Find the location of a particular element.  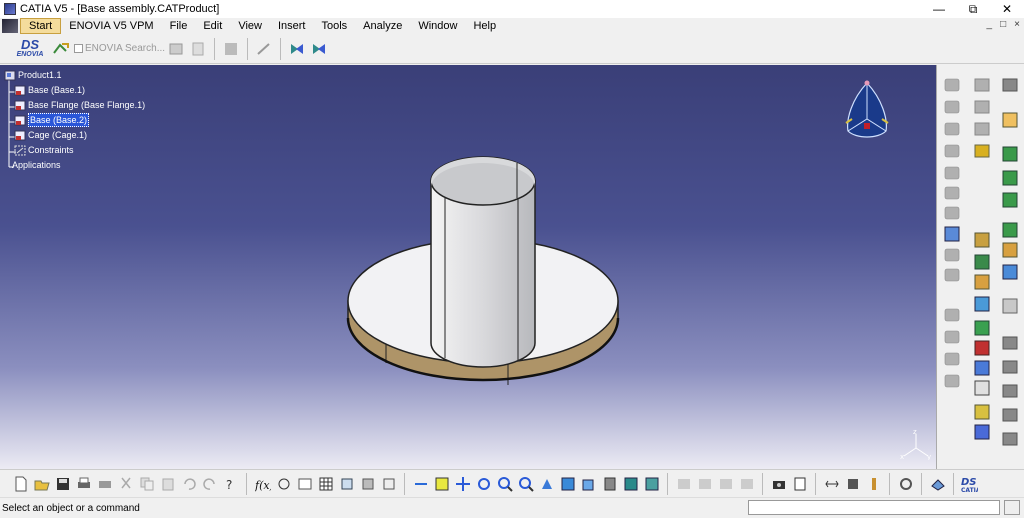

table-icon is located at coordinates (325, 484).